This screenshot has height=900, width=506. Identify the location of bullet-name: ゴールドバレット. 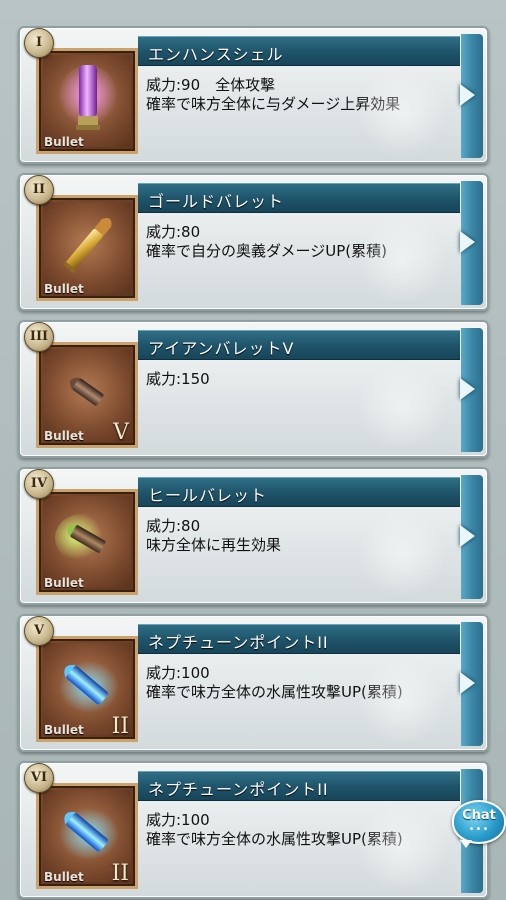
(216, 201).